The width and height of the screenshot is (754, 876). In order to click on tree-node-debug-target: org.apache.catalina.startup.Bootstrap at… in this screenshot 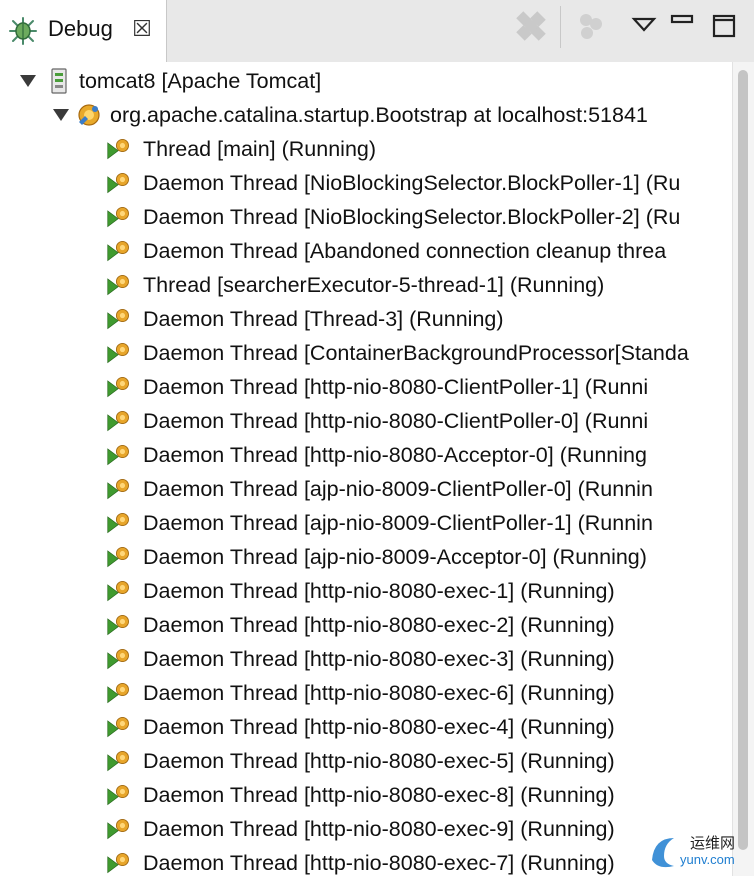, I will do `click(366, 115)`.